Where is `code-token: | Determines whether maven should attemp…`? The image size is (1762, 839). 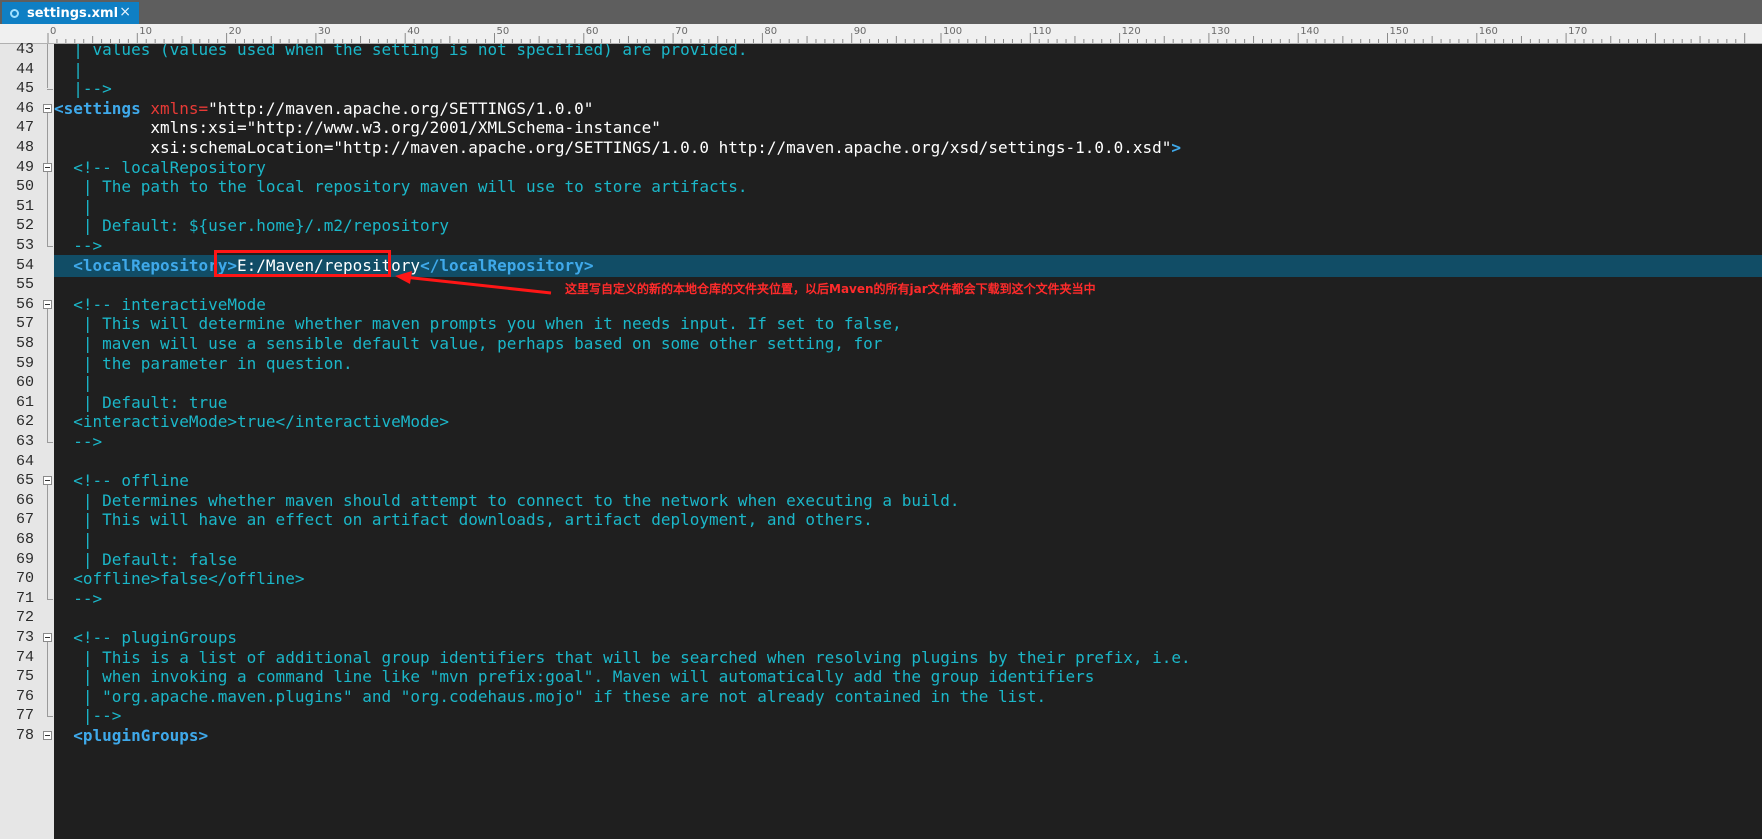
code-token: | Determines whether maven should attemp… is located at coordinates (507, 500).